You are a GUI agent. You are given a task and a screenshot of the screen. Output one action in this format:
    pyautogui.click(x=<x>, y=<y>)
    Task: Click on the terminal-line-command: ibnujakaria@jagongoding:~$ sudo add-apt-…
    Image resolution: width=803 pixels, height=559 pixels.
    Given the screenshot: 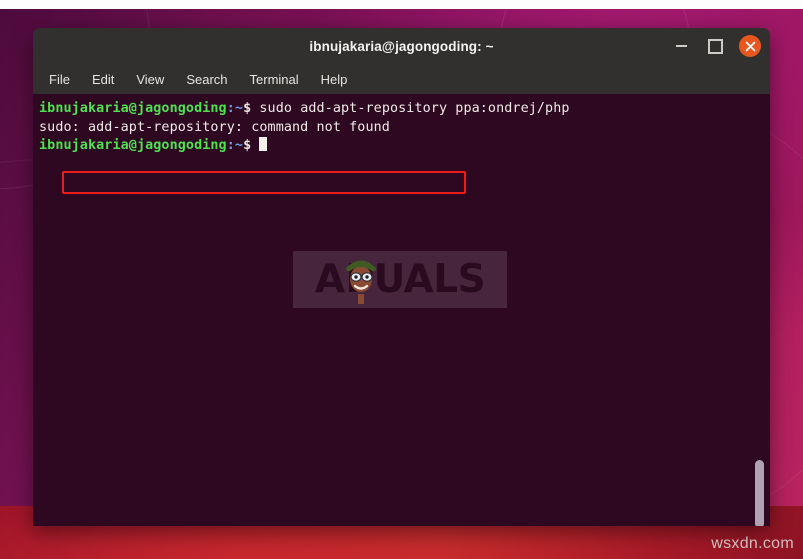 What is the action you would take?
    pyautogui.click(x=404, y=109)
    